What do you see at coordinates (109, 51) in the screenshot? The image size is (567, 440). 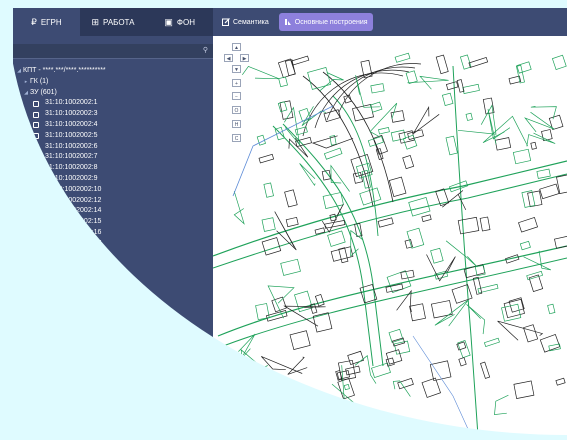 I see `search-input` at bounding box center [109, 51].